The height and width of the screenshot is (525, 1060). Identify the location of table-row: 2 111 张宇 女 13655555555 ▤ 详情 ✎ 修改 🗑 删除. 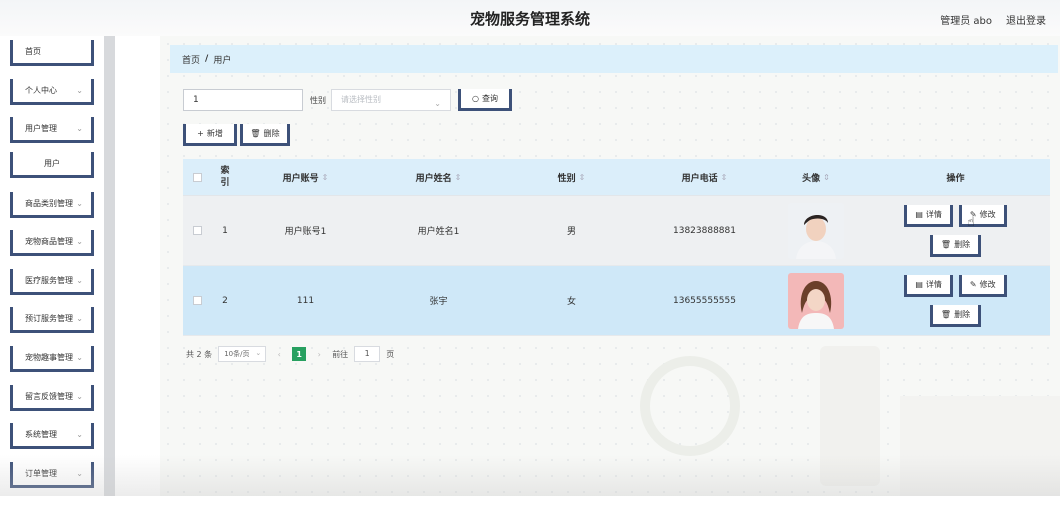
(616, 301).